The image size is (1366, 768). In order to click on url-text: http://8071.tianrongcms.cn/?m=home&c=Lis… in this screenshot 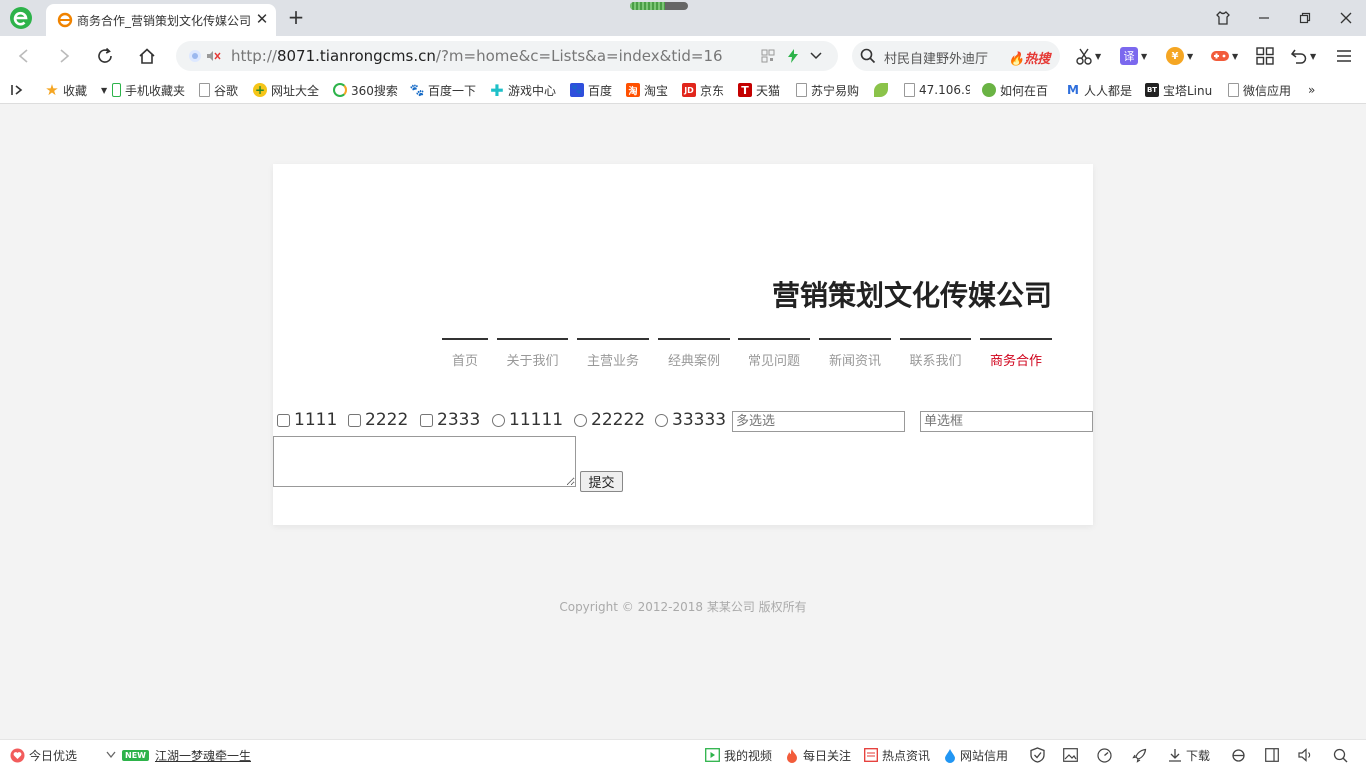, I will do `click(477, 56)`.